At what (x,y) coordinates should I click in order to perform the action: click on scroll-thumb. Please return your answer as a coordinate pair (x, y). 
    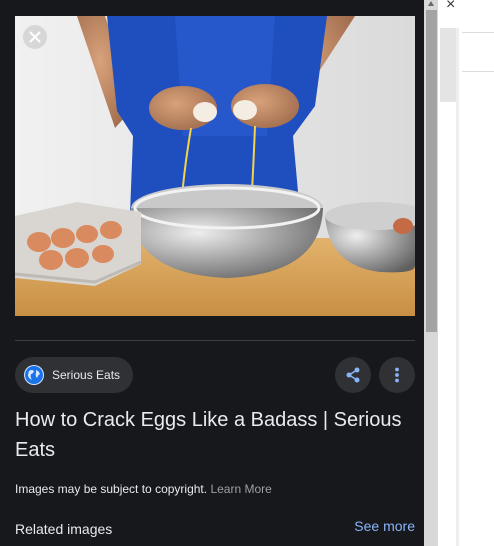
    Looking at the image, I should click on (431, 171).